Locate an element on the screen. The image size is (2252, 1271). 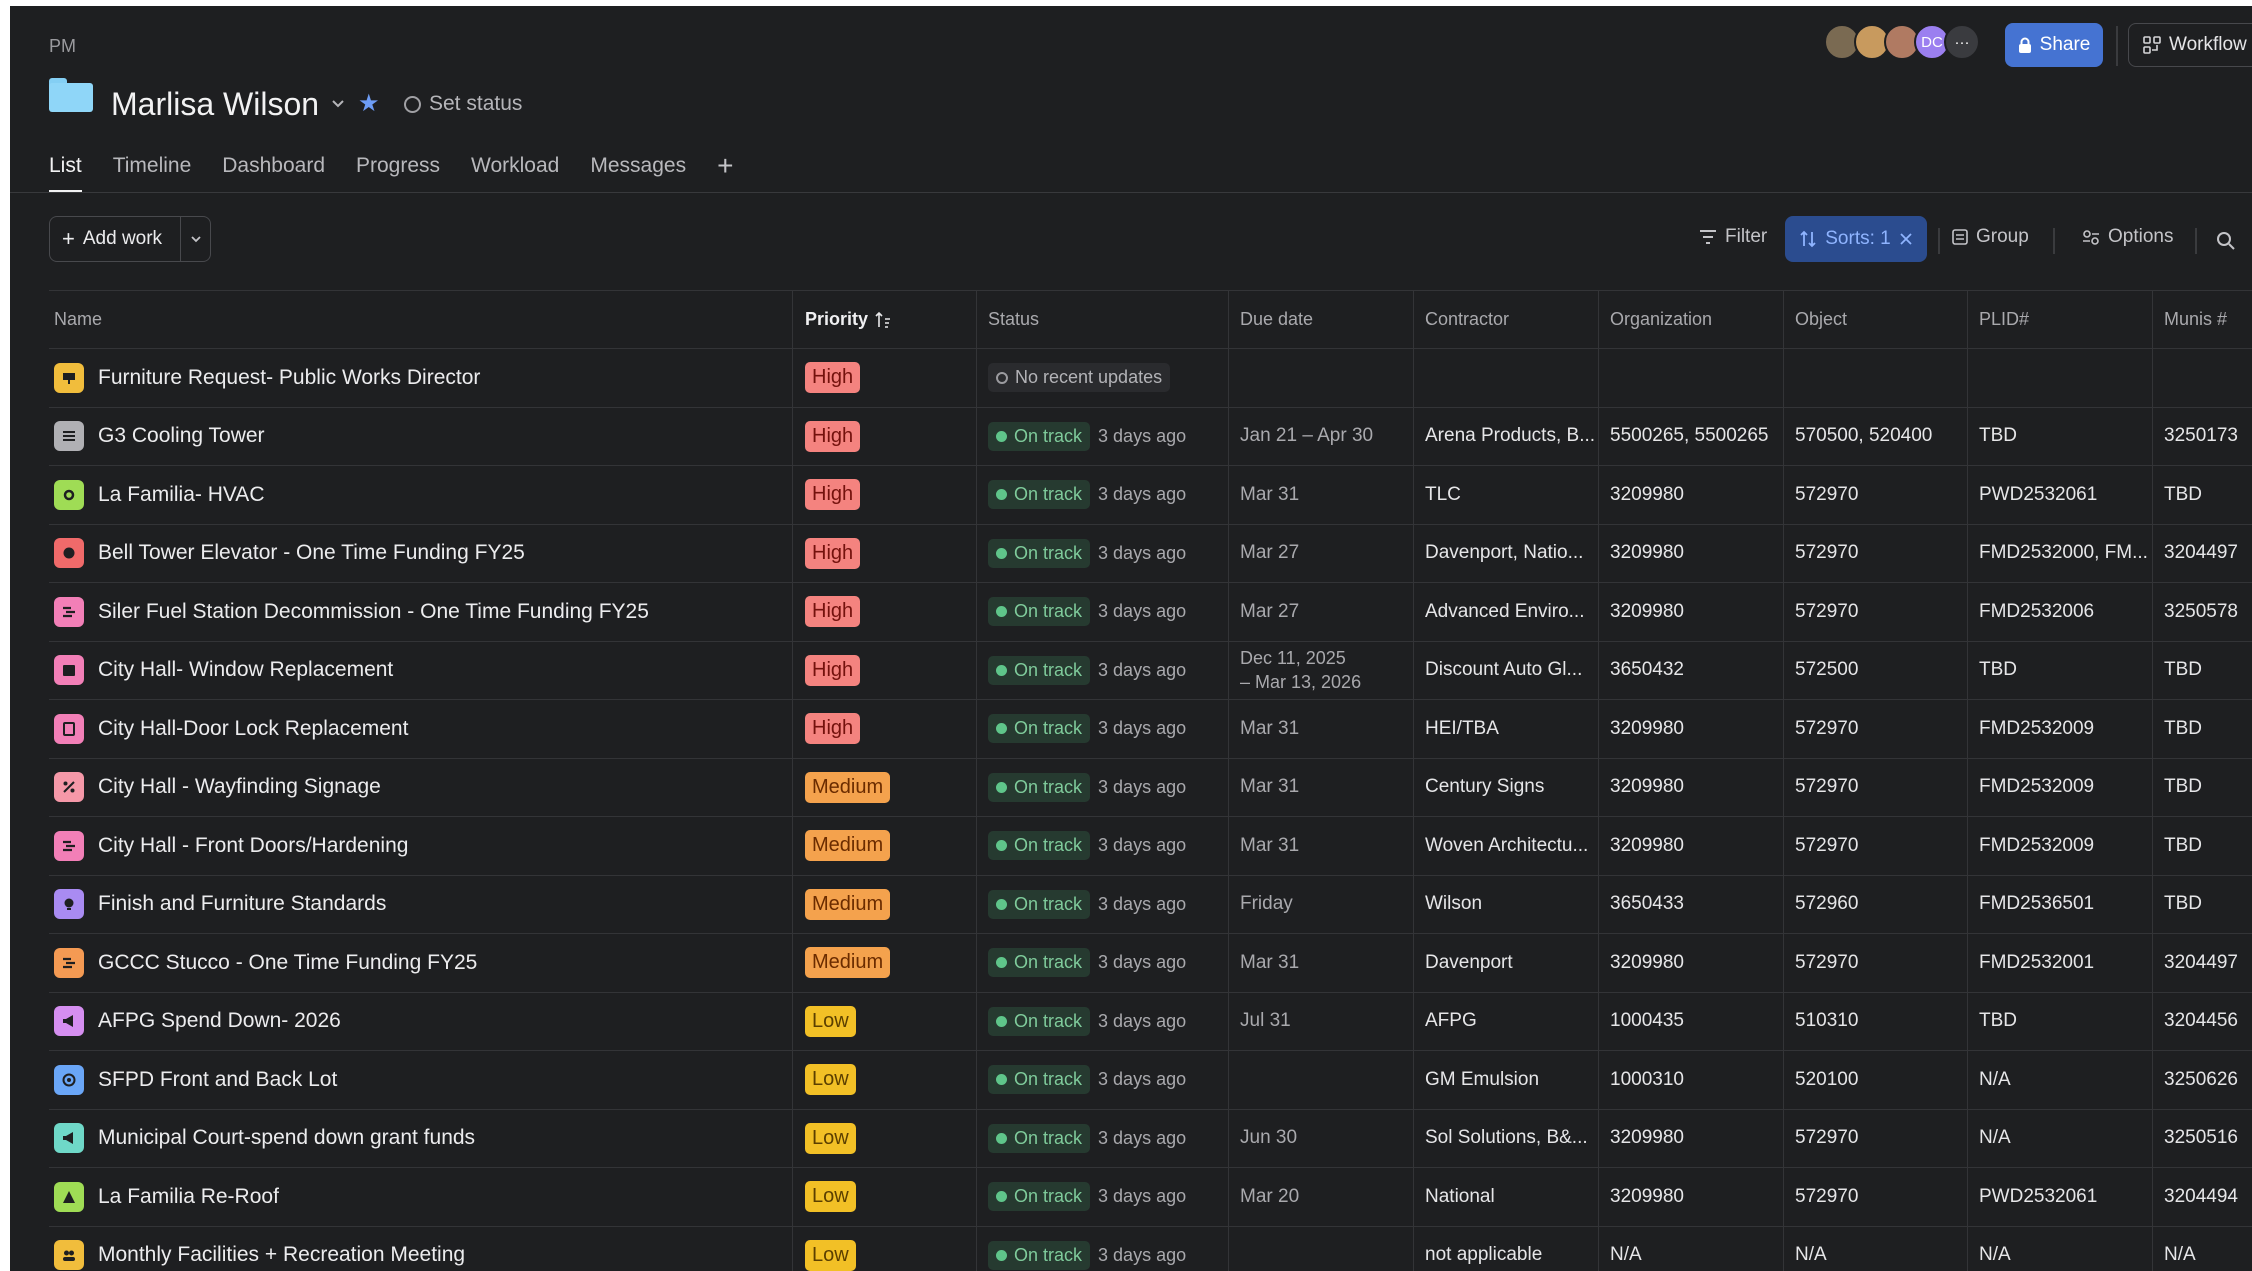
tab-messages: Messages is located at coordinates (638, 166).